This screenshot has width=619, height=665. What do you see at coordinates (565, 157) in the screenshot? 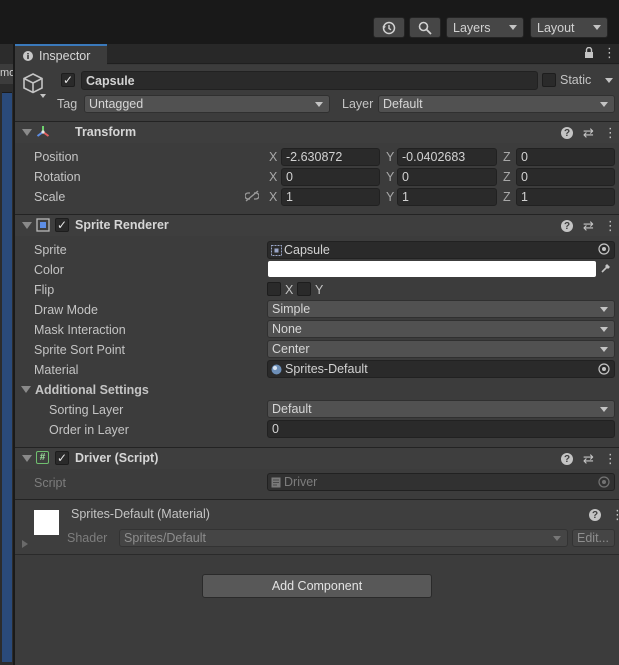
I see `position-z-field: 0` at bounding box center [565, 157].